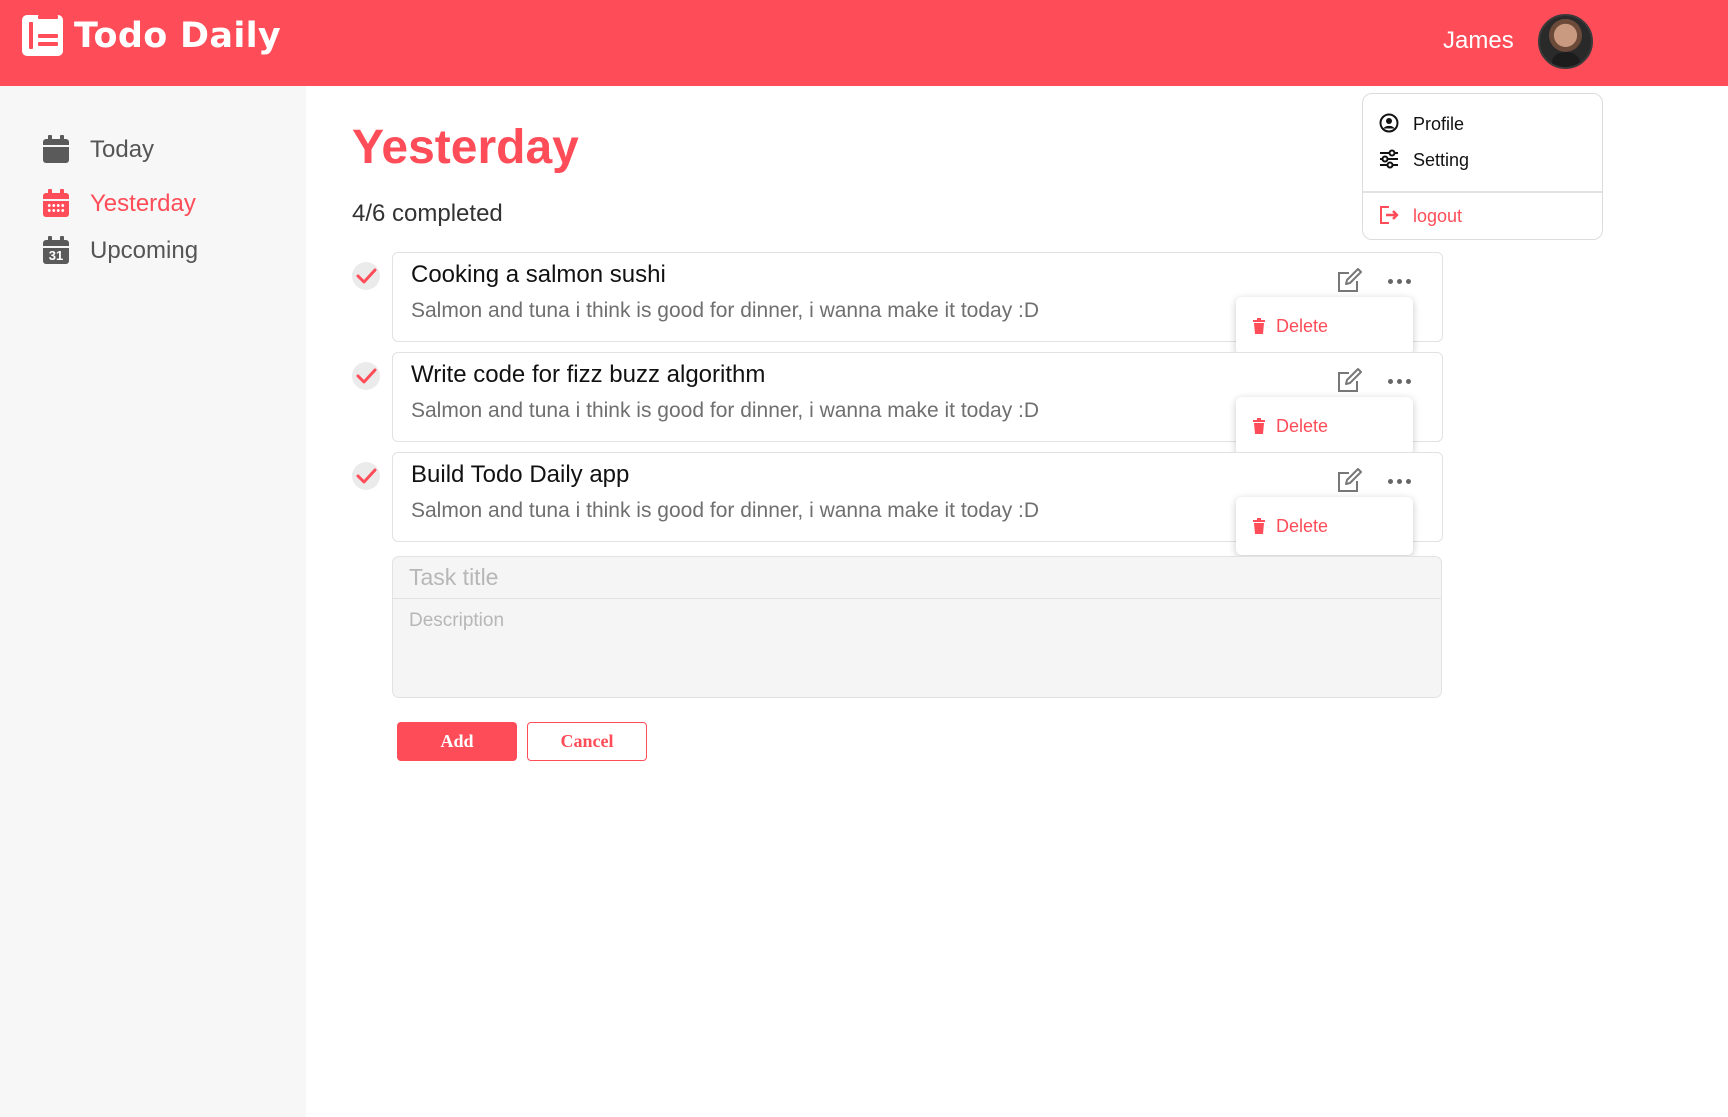  Describe the element at coordinates (1441, 159) in the screenshot. I see `setting-label: Setting` at that location.